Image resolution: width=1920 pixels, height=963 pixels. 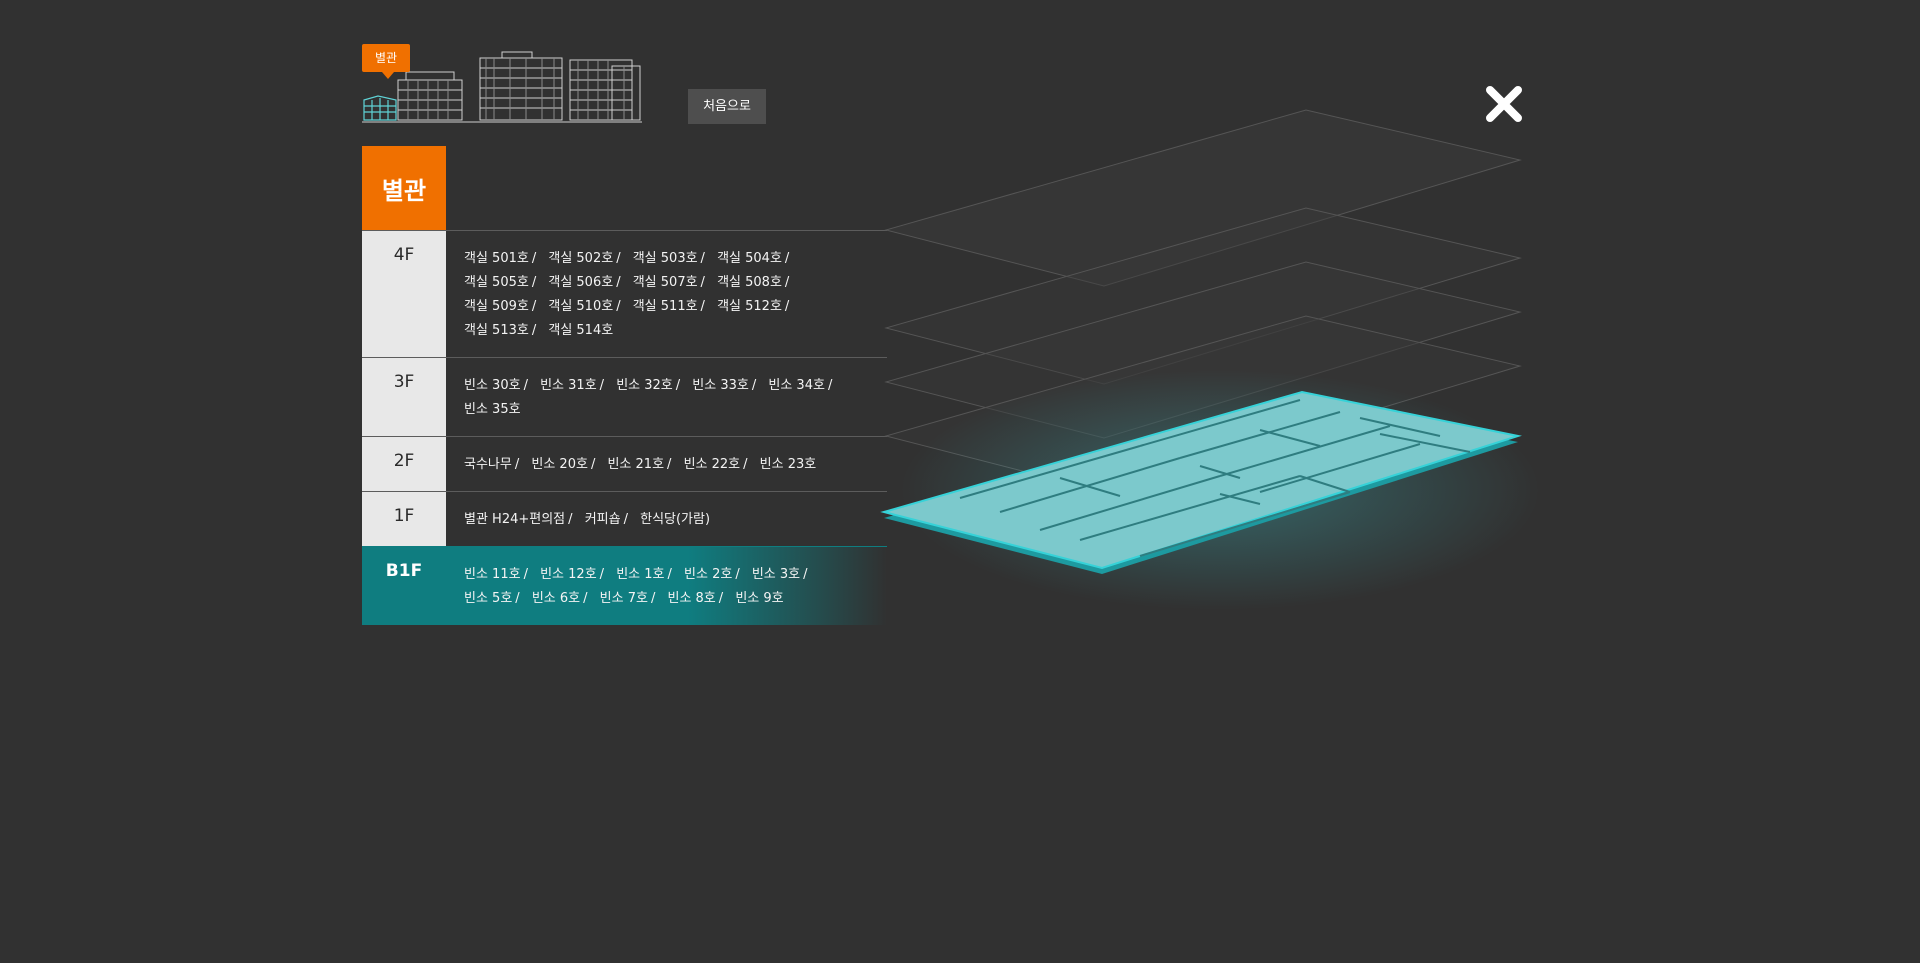 I want to click on room-name: 객실 502호, so click(x=580, y=258).